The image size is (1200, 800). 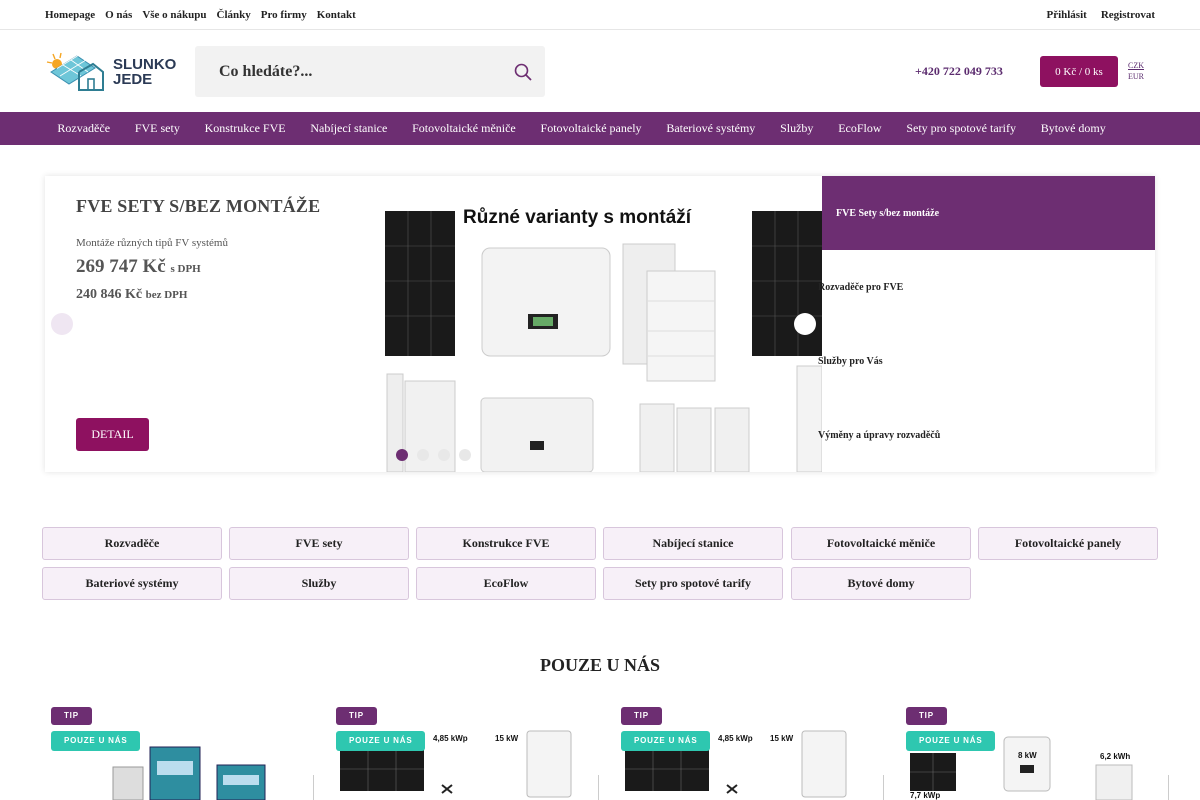 What do you see at coordinates (174, 15) in the screenshot?
I see `top-link-shopping: Vše o nákupu` at bounding box center [174, 15].